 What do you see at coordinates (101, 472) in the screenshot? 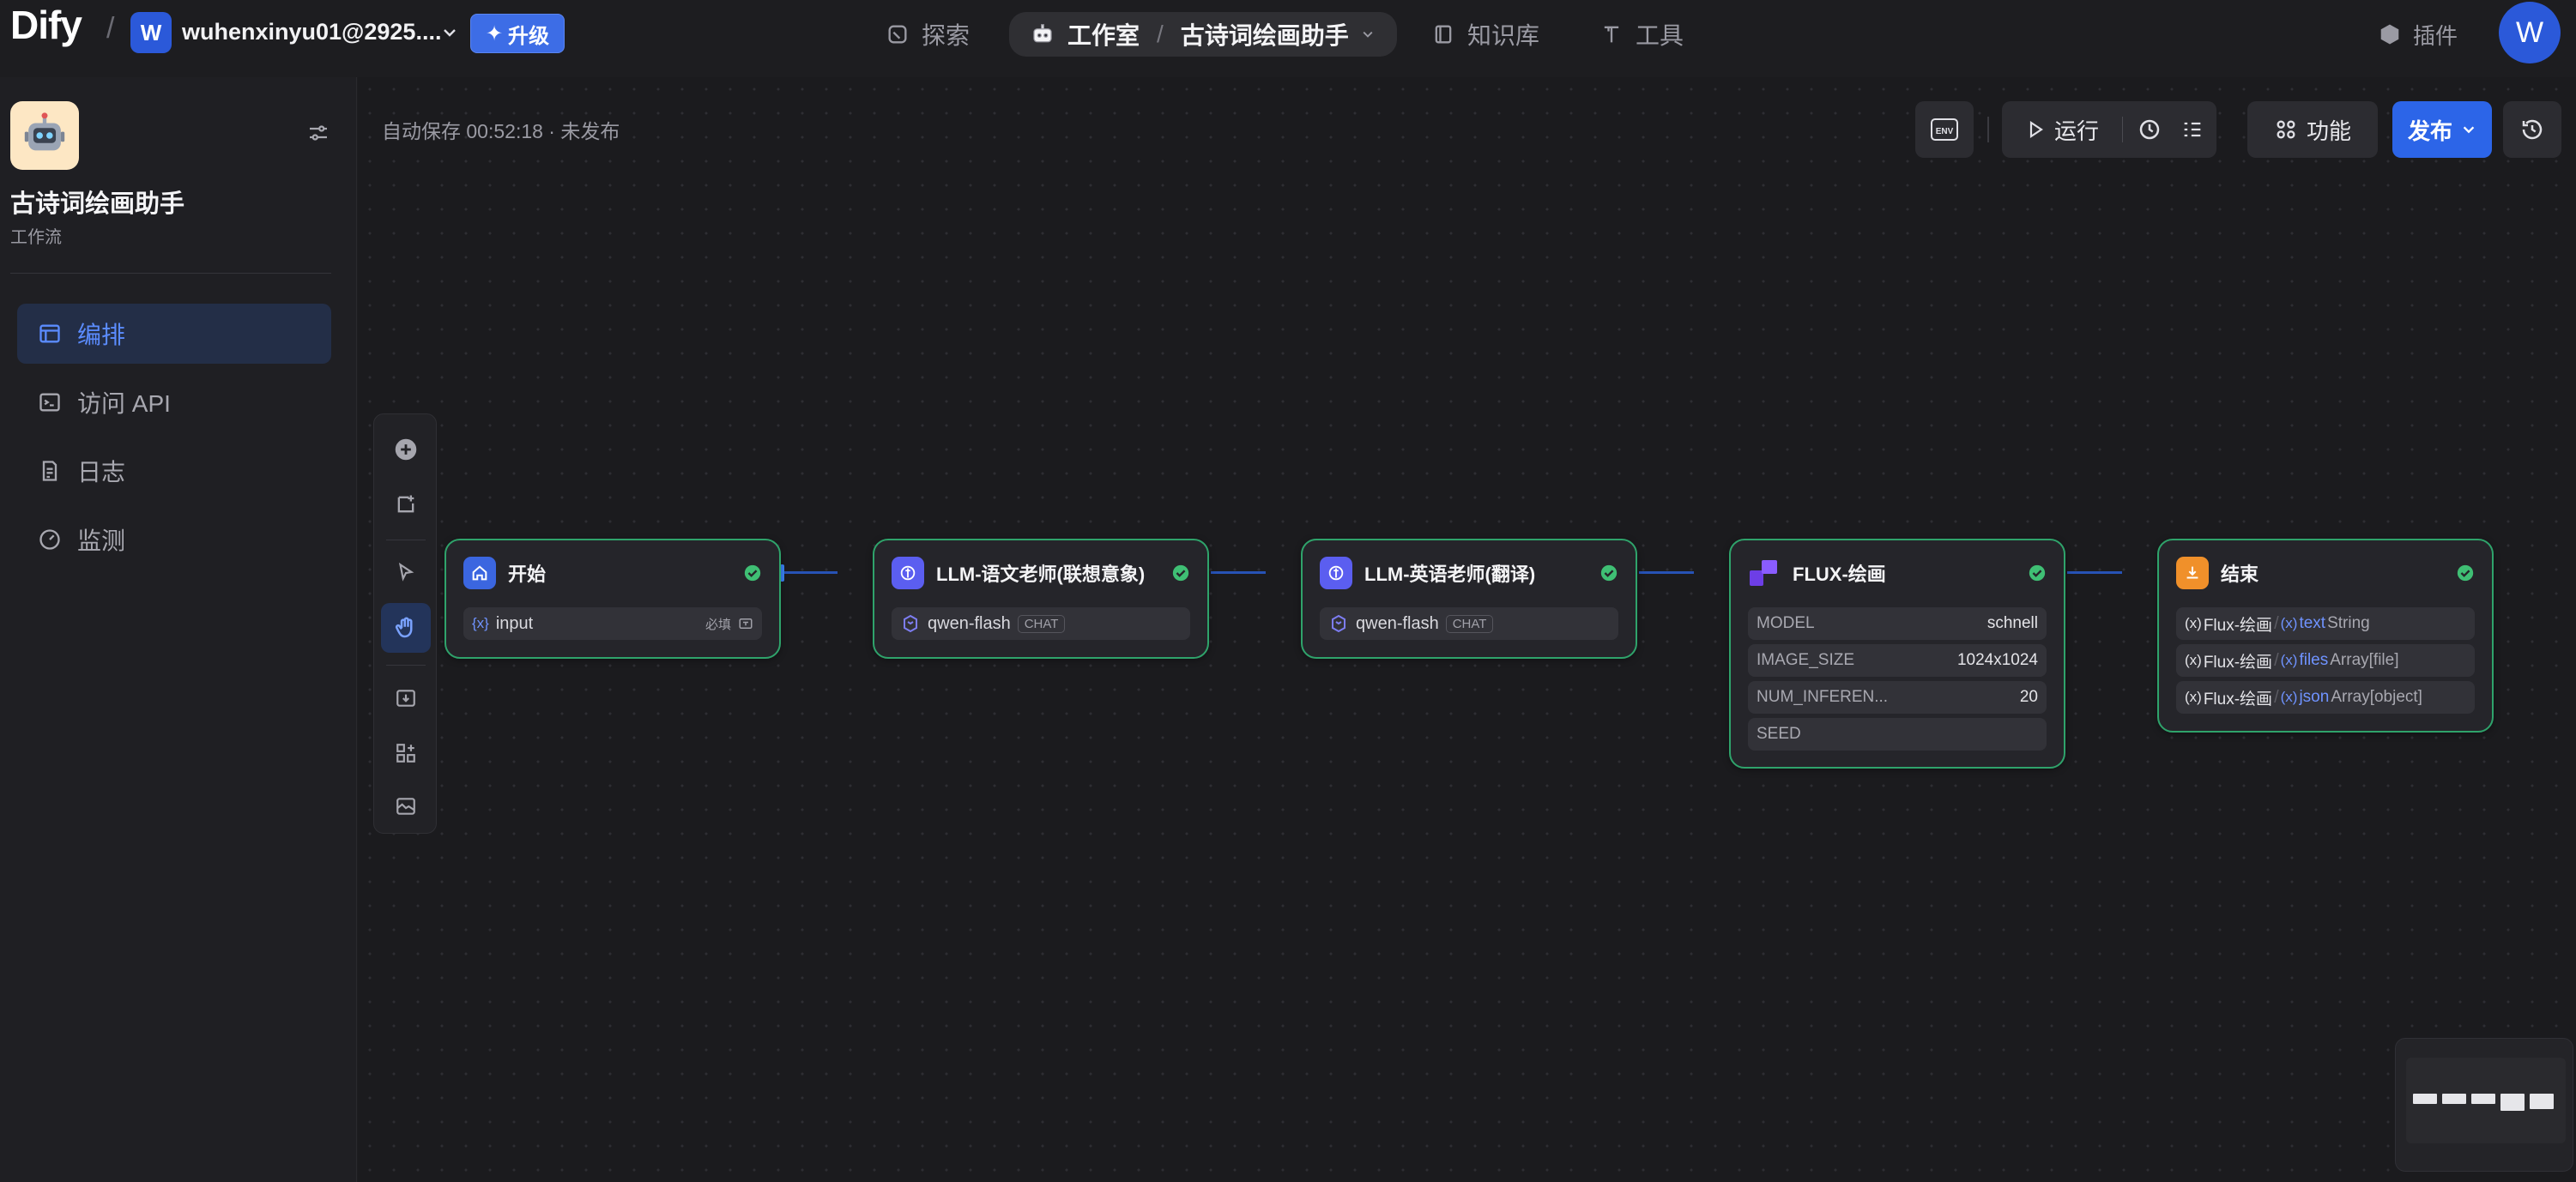
I see `sidebar-item-label: 日志` at bounding box center [101, 472].